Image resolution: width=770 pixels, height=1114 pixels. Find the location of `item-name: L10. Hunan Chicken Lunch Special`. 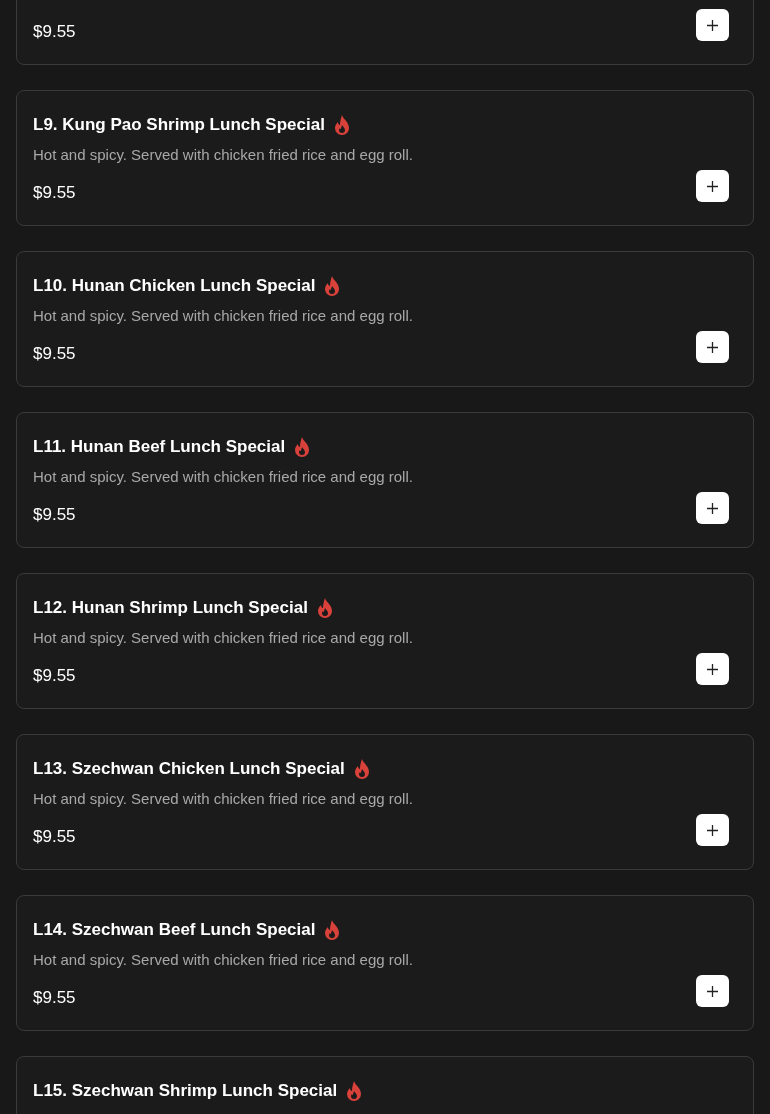

item-name: L10. Hunan Chicken Lunch Special is located at coordinates (174, 286).